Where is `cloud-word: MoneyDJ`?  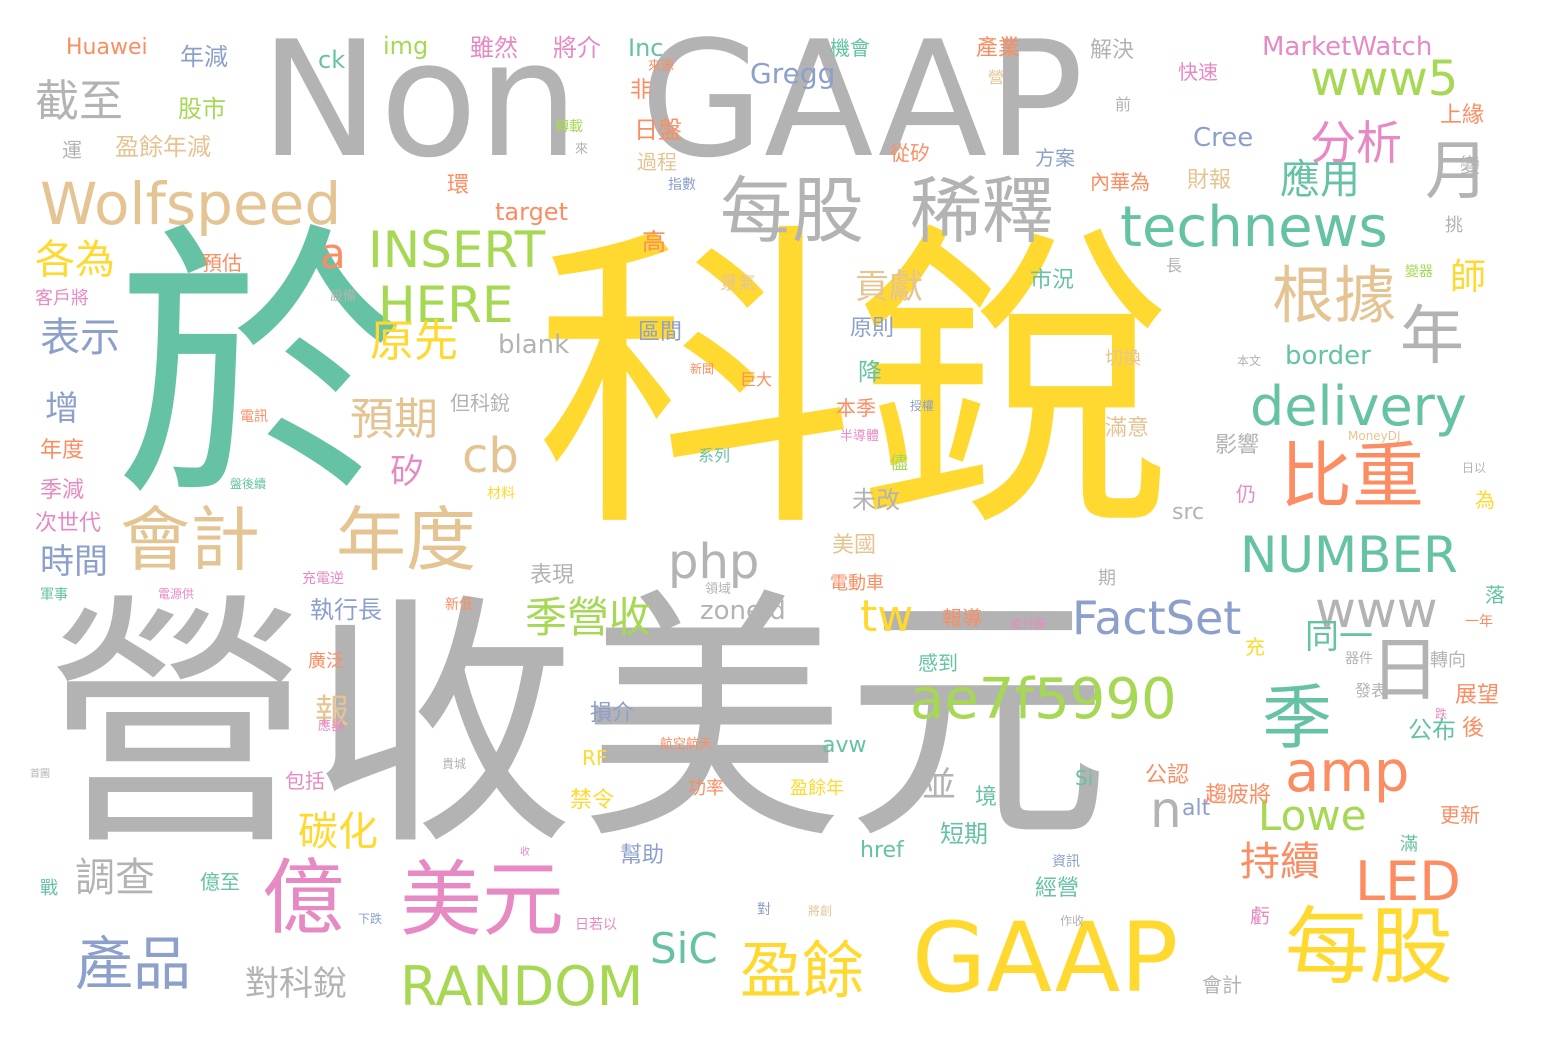
cloud-word: MoneyDJ is located at coordinates (1374, 436).